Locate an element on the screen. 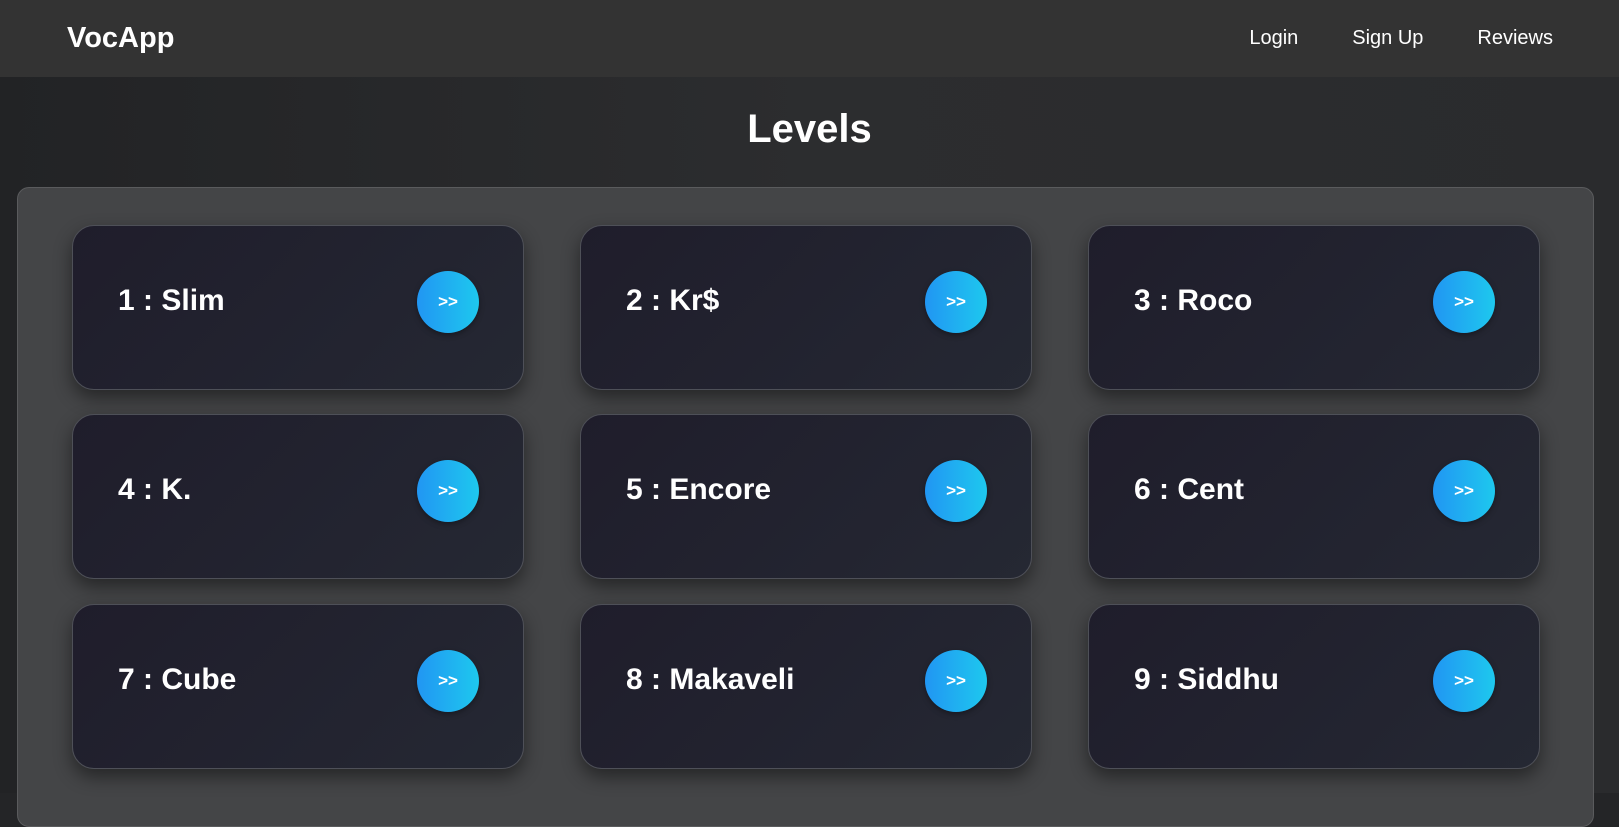 The height and width of the screenshot is (827, 1619). level-2-go-button: >> is located at coordinates (956, 302).